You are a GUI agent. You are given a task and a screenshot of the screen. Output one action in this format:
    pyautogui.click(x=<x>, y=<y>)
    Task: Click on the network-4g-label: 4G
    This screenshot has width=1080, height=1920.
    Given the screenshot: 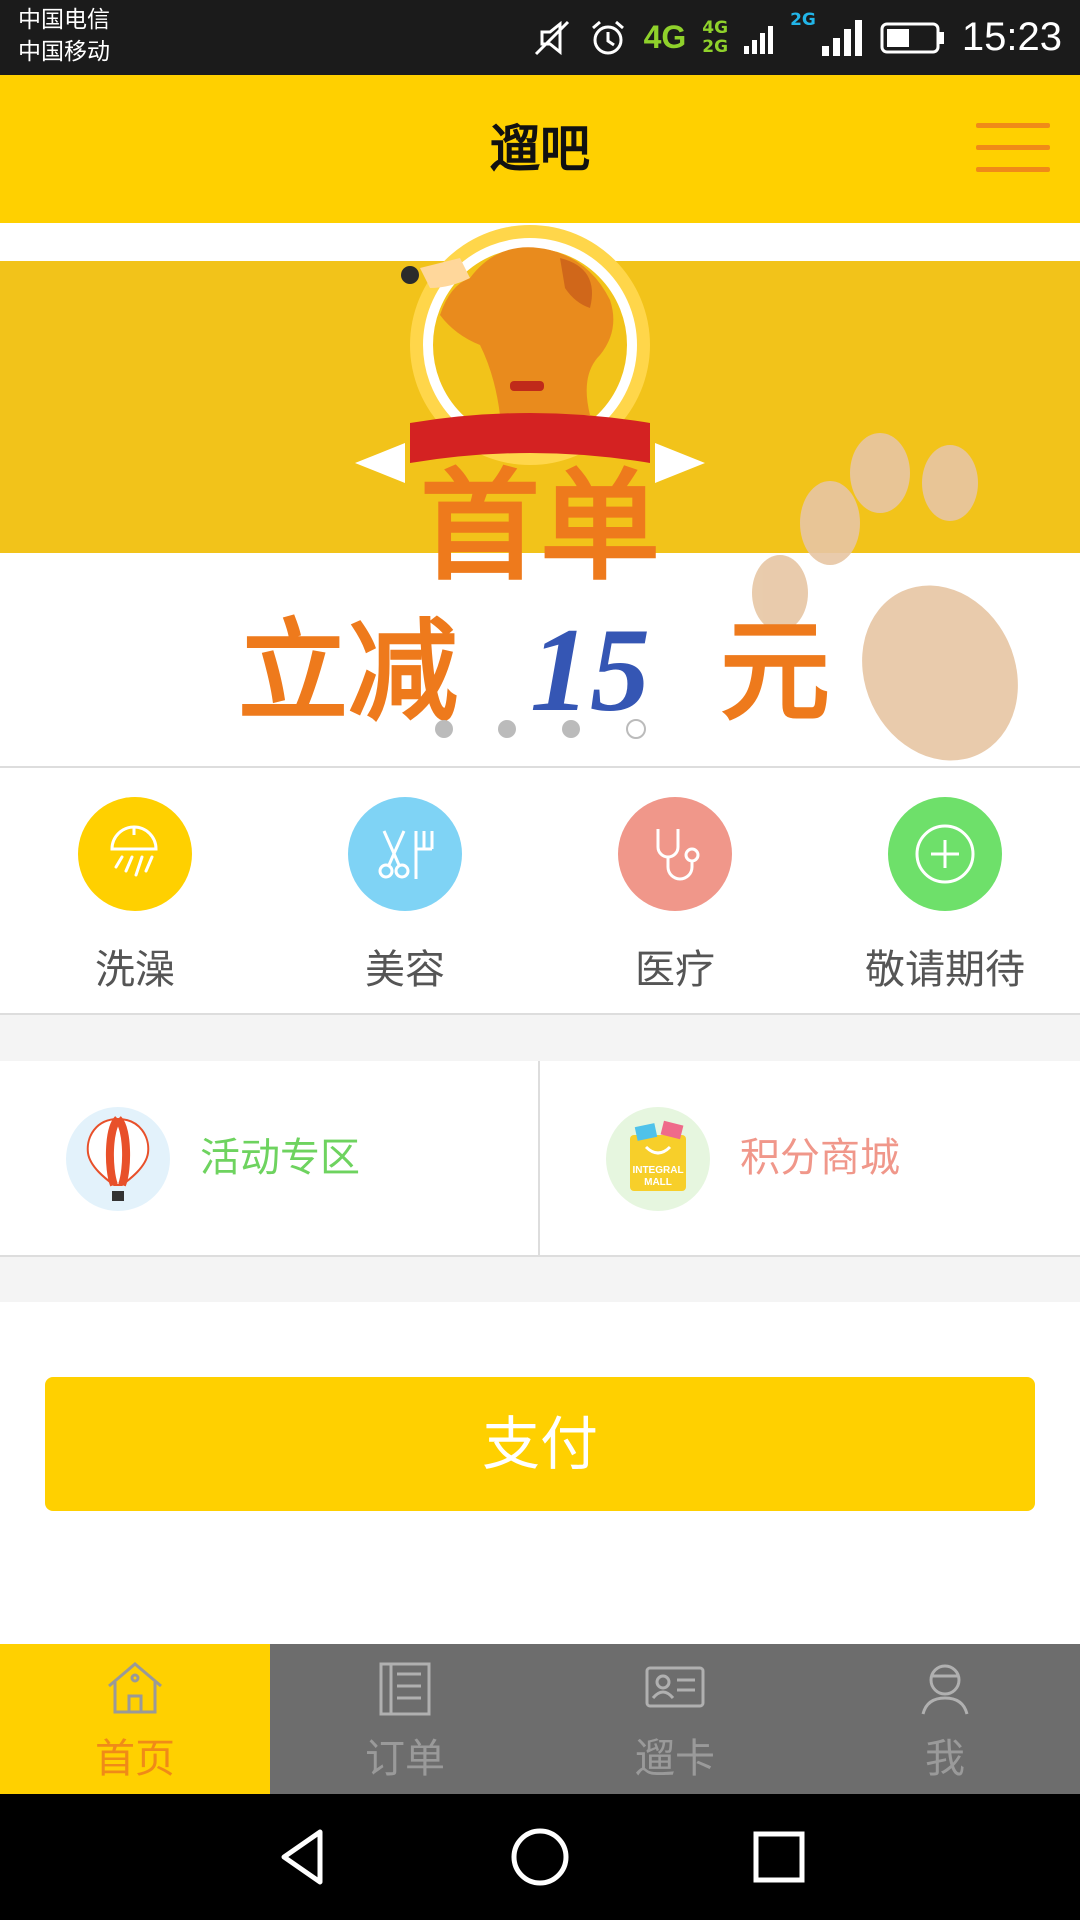 What is the action you would take?
    pyautogui.click(x=665, y=37)
    